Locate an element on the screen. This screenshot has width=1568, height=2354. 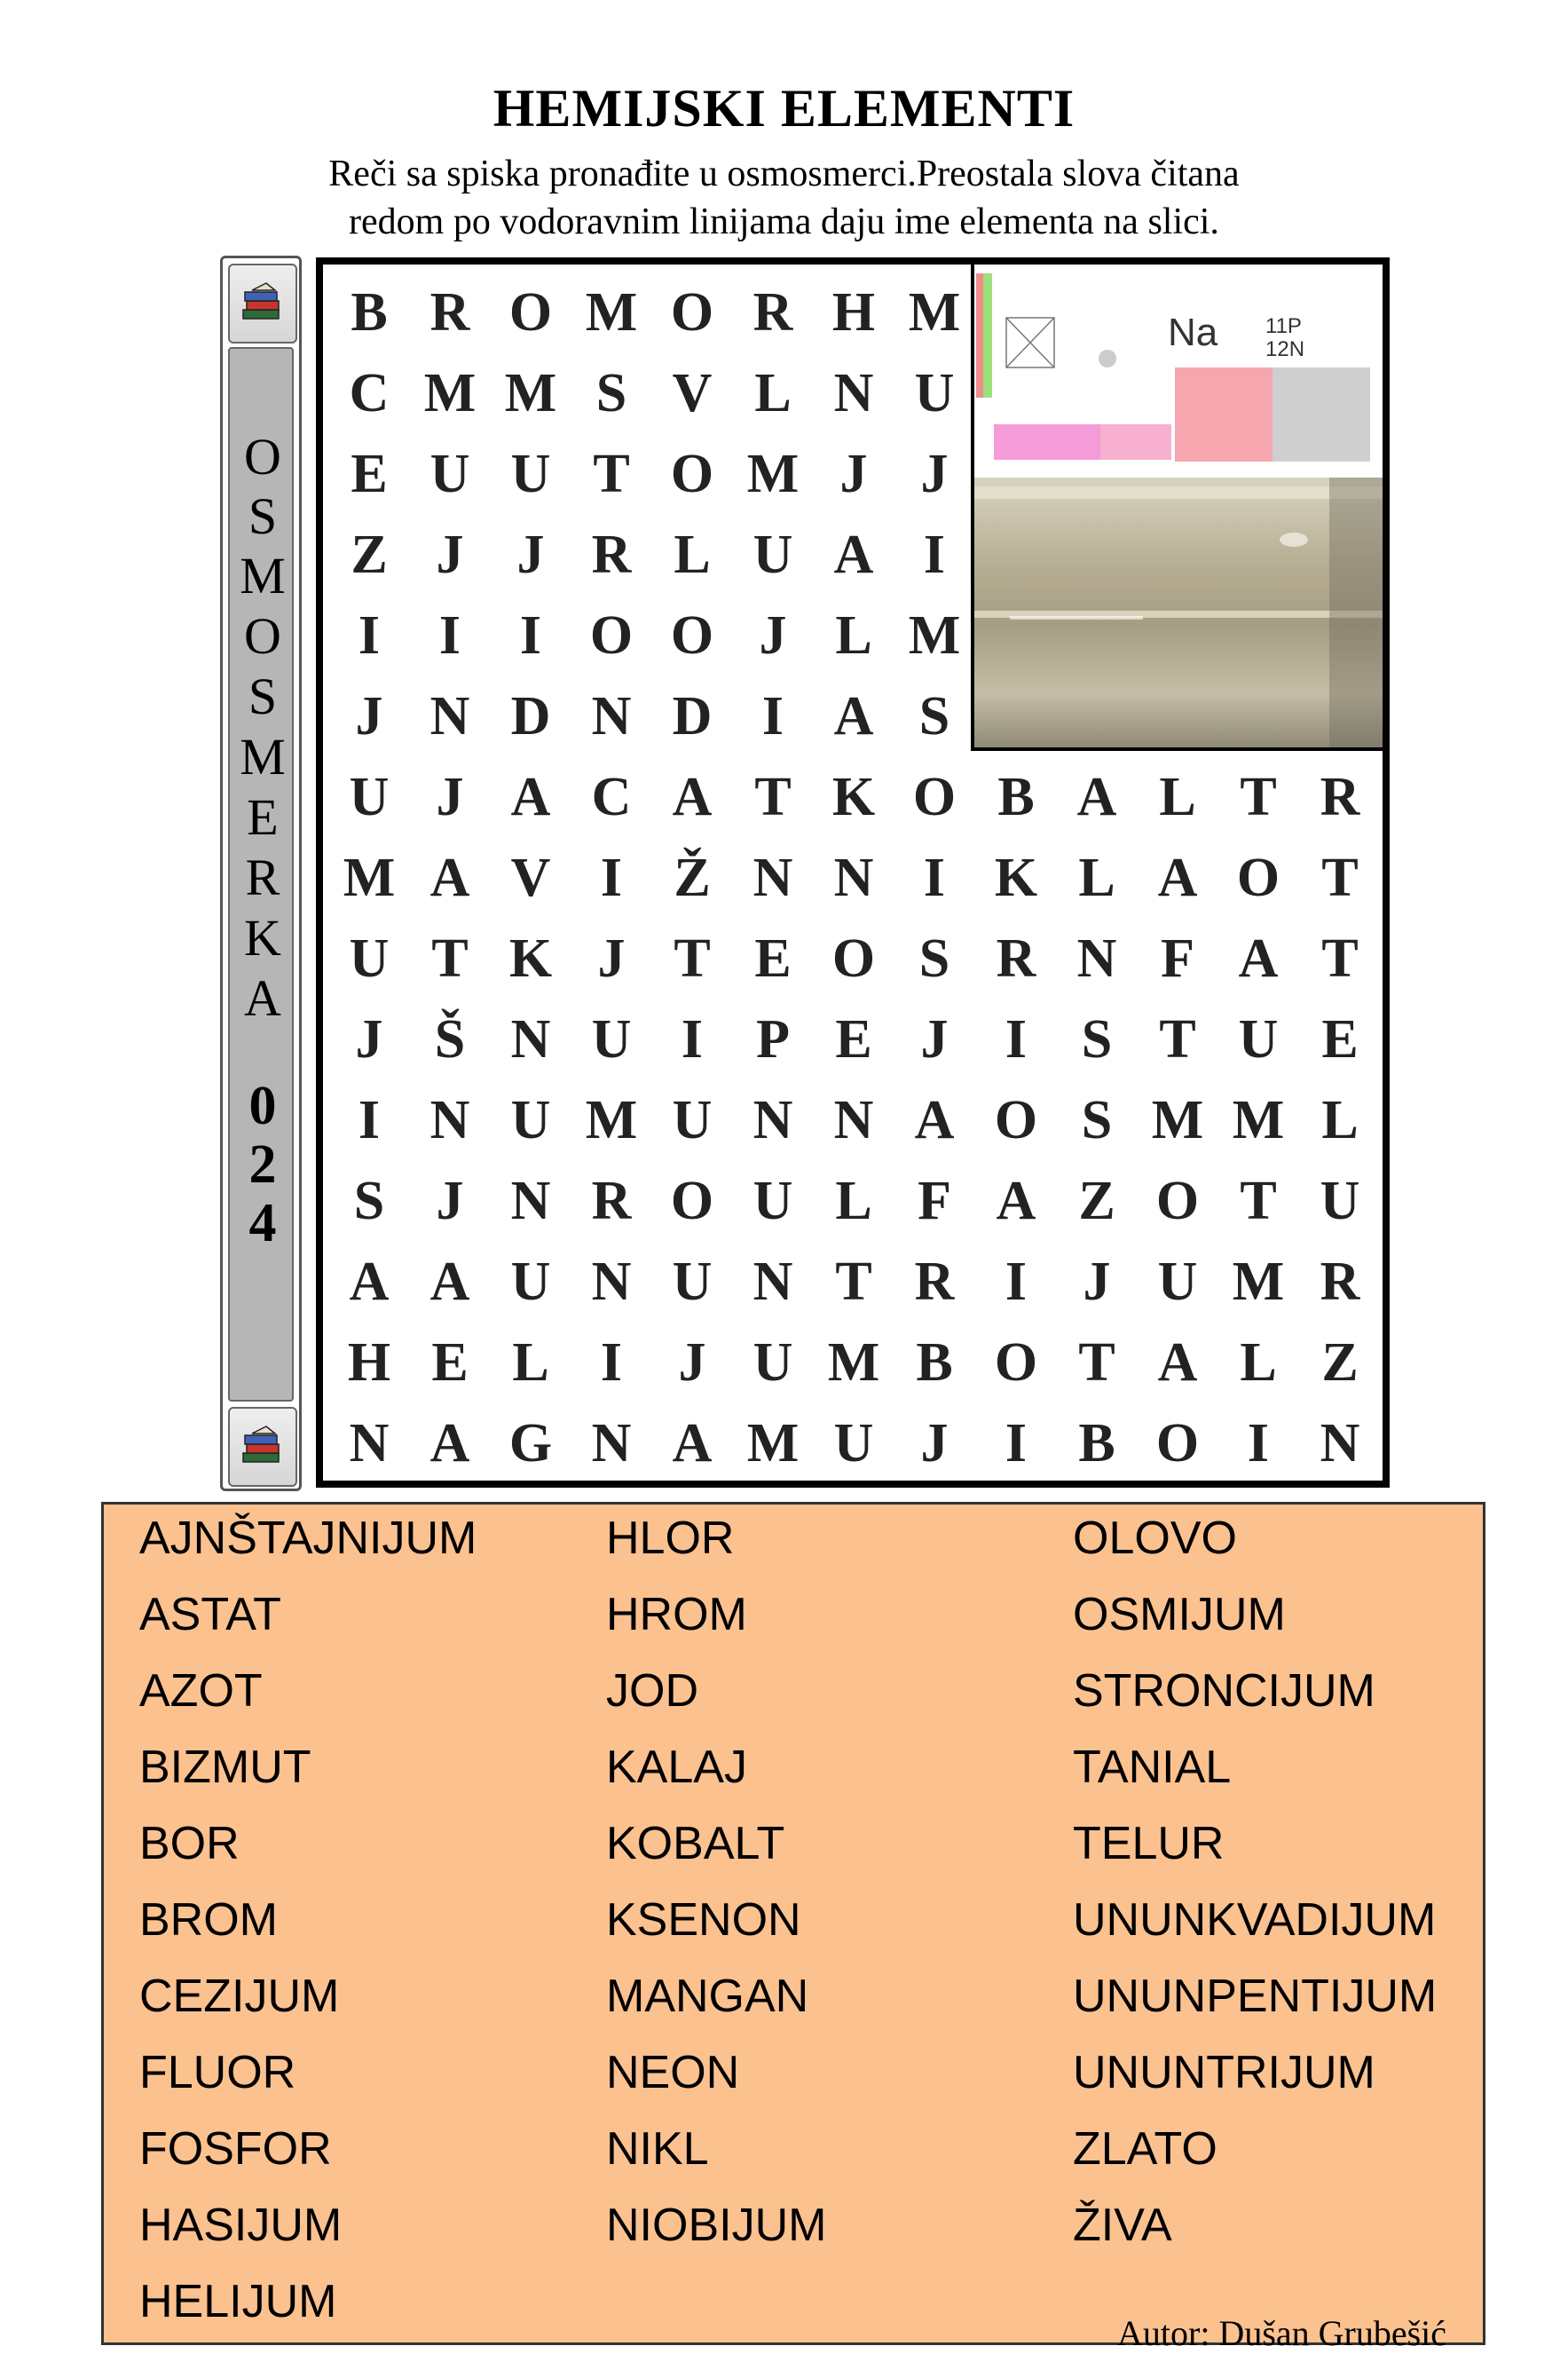
grid-letter: Š is located at coordinates (450, 1039).